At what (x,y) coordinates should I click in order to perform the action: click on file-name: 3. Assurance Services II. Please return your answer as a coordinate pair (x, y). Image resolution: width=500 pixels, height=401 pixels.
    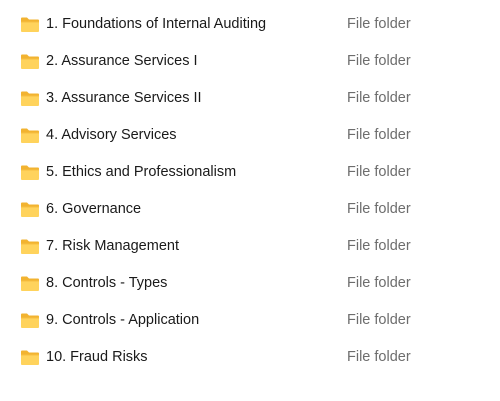
    Looking at the image, I should click on (124, 98).